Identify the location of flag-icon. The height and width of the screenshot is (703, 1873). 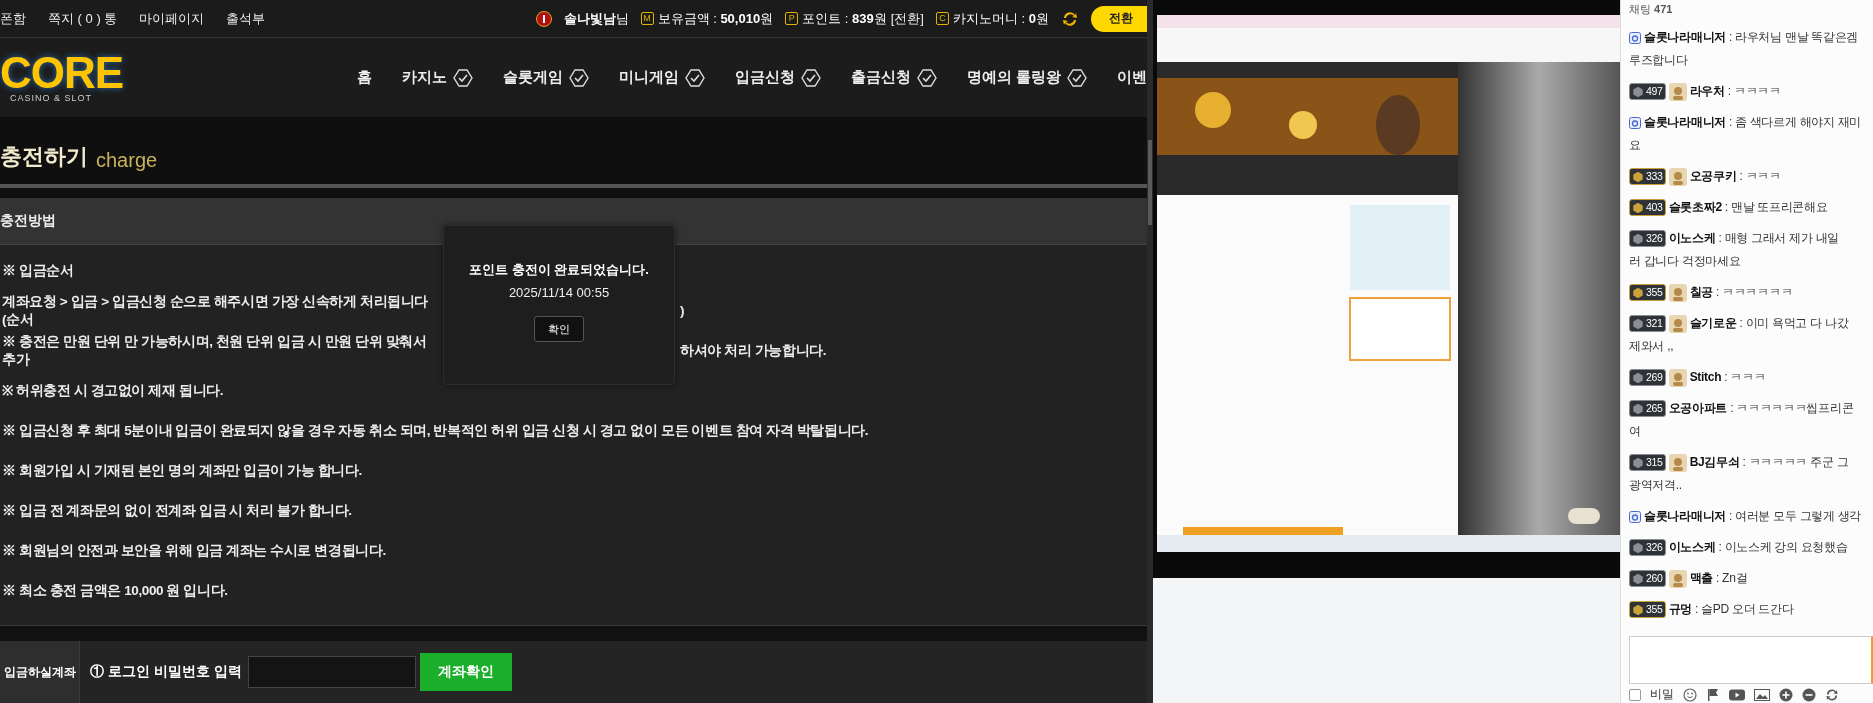
(1713, 694).